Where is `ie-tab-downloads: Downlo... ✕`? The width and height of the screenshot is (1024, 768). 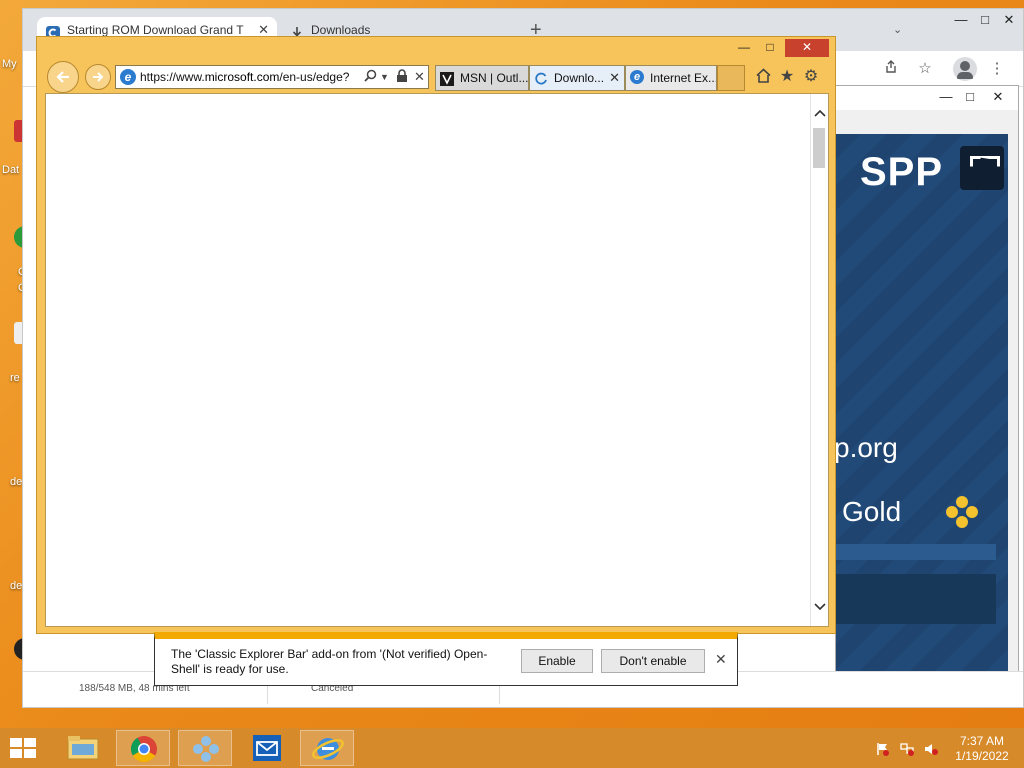 ie-tab-downloads: Downlo... ✕ is located at coordinates (577, 78).